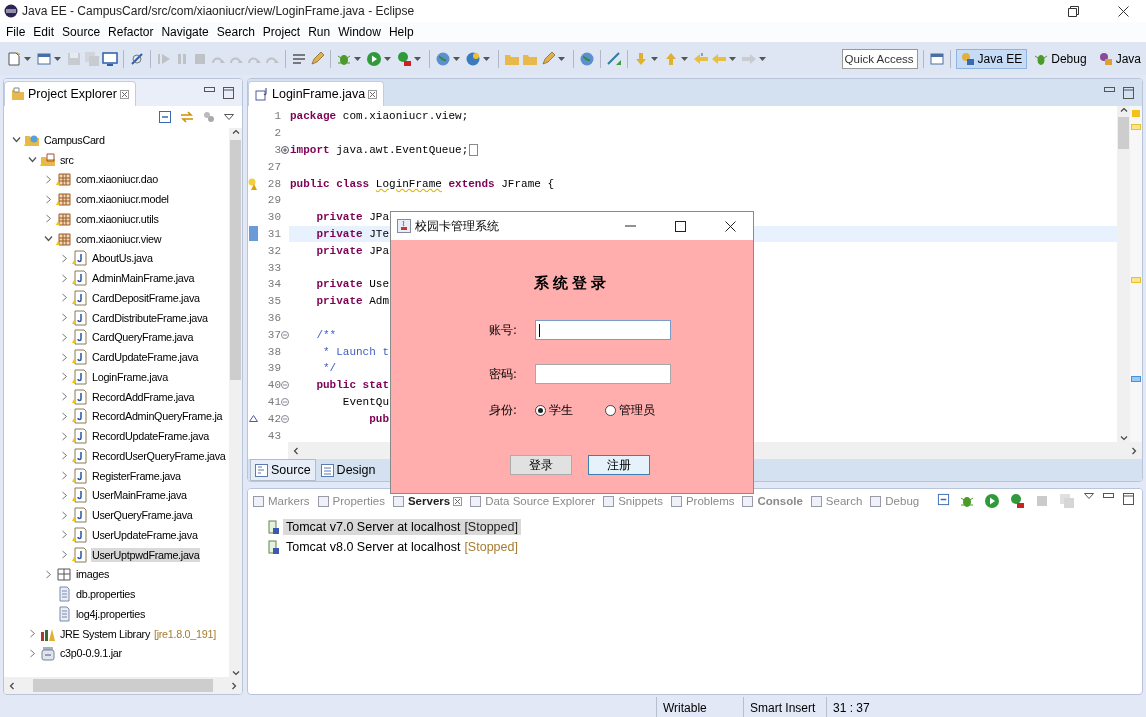  What do you see at coordinates (14, 58) in the screenshot?
I see `new-document-icon` at bounding box center [14, 58].